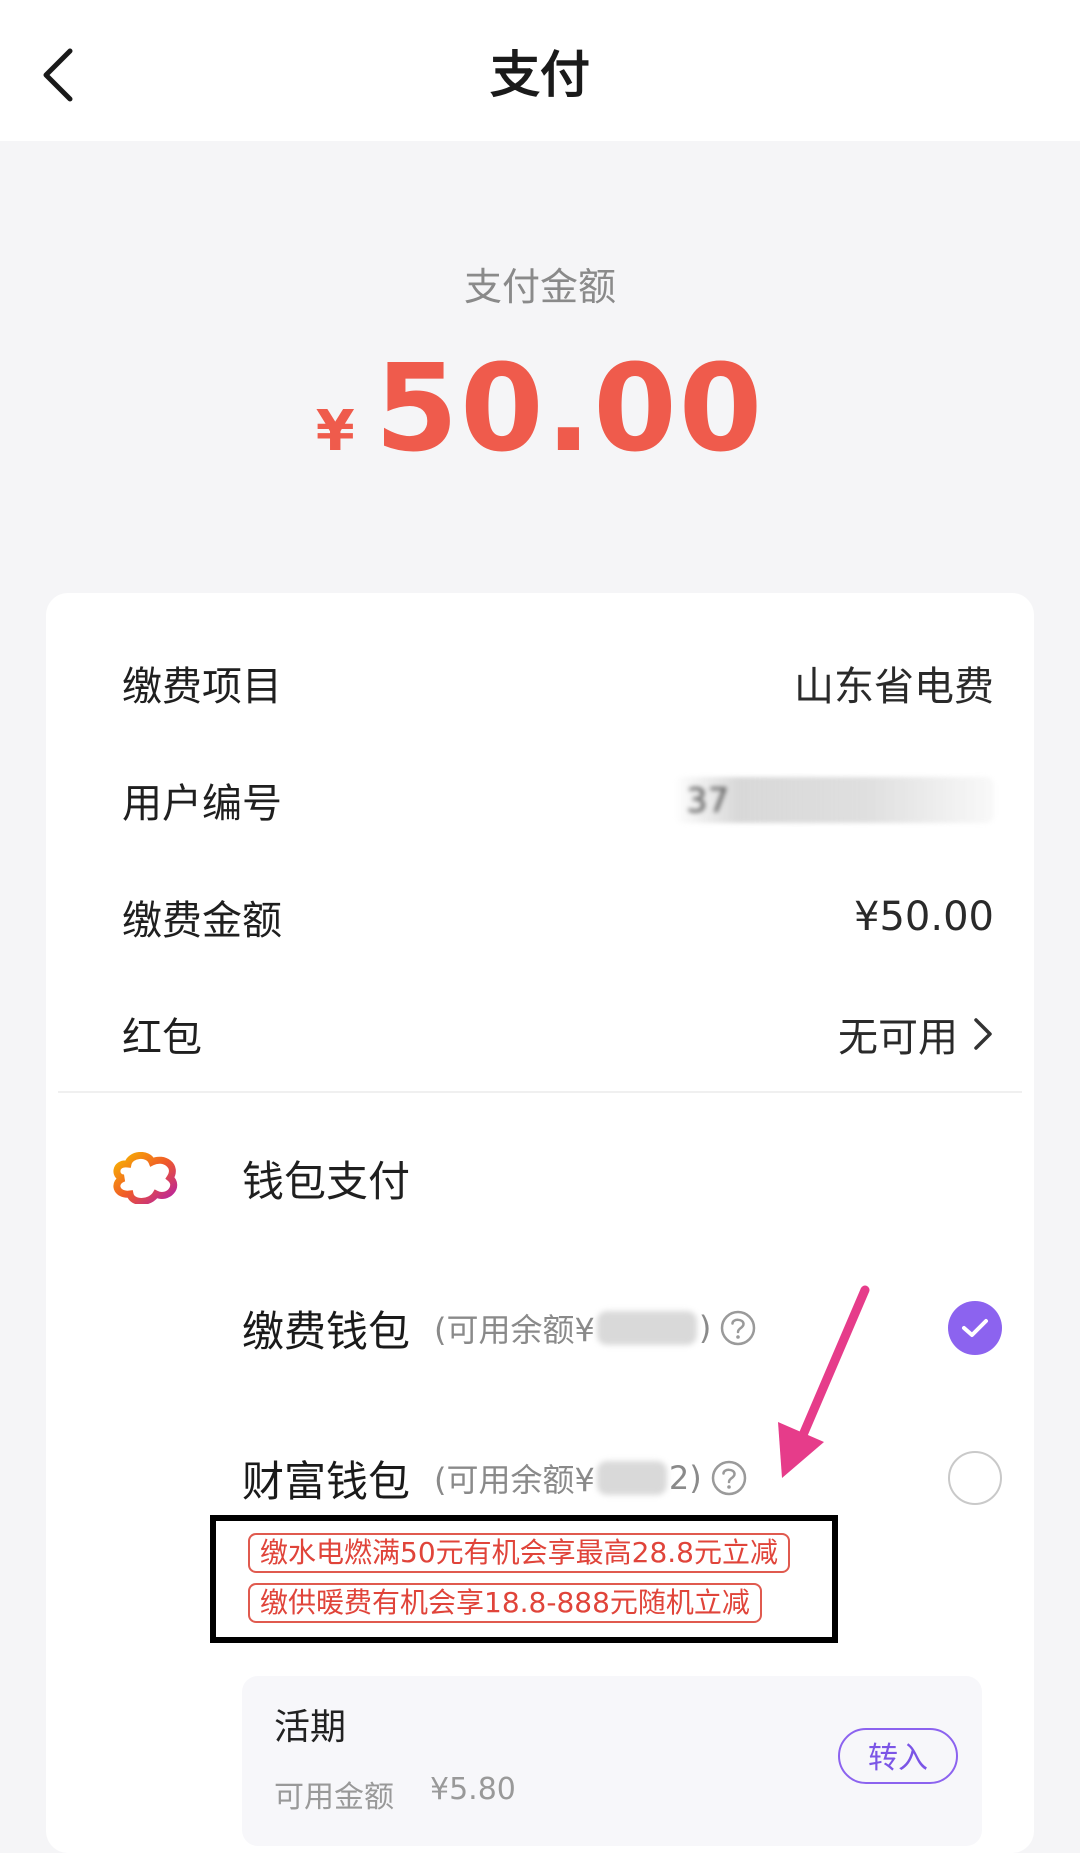 This screenshot has height=1853, width=1080. Describe the element at coordinates (558, 1034) in the screenshot. I see `row-red-packet: 红包 无可用` at that location.